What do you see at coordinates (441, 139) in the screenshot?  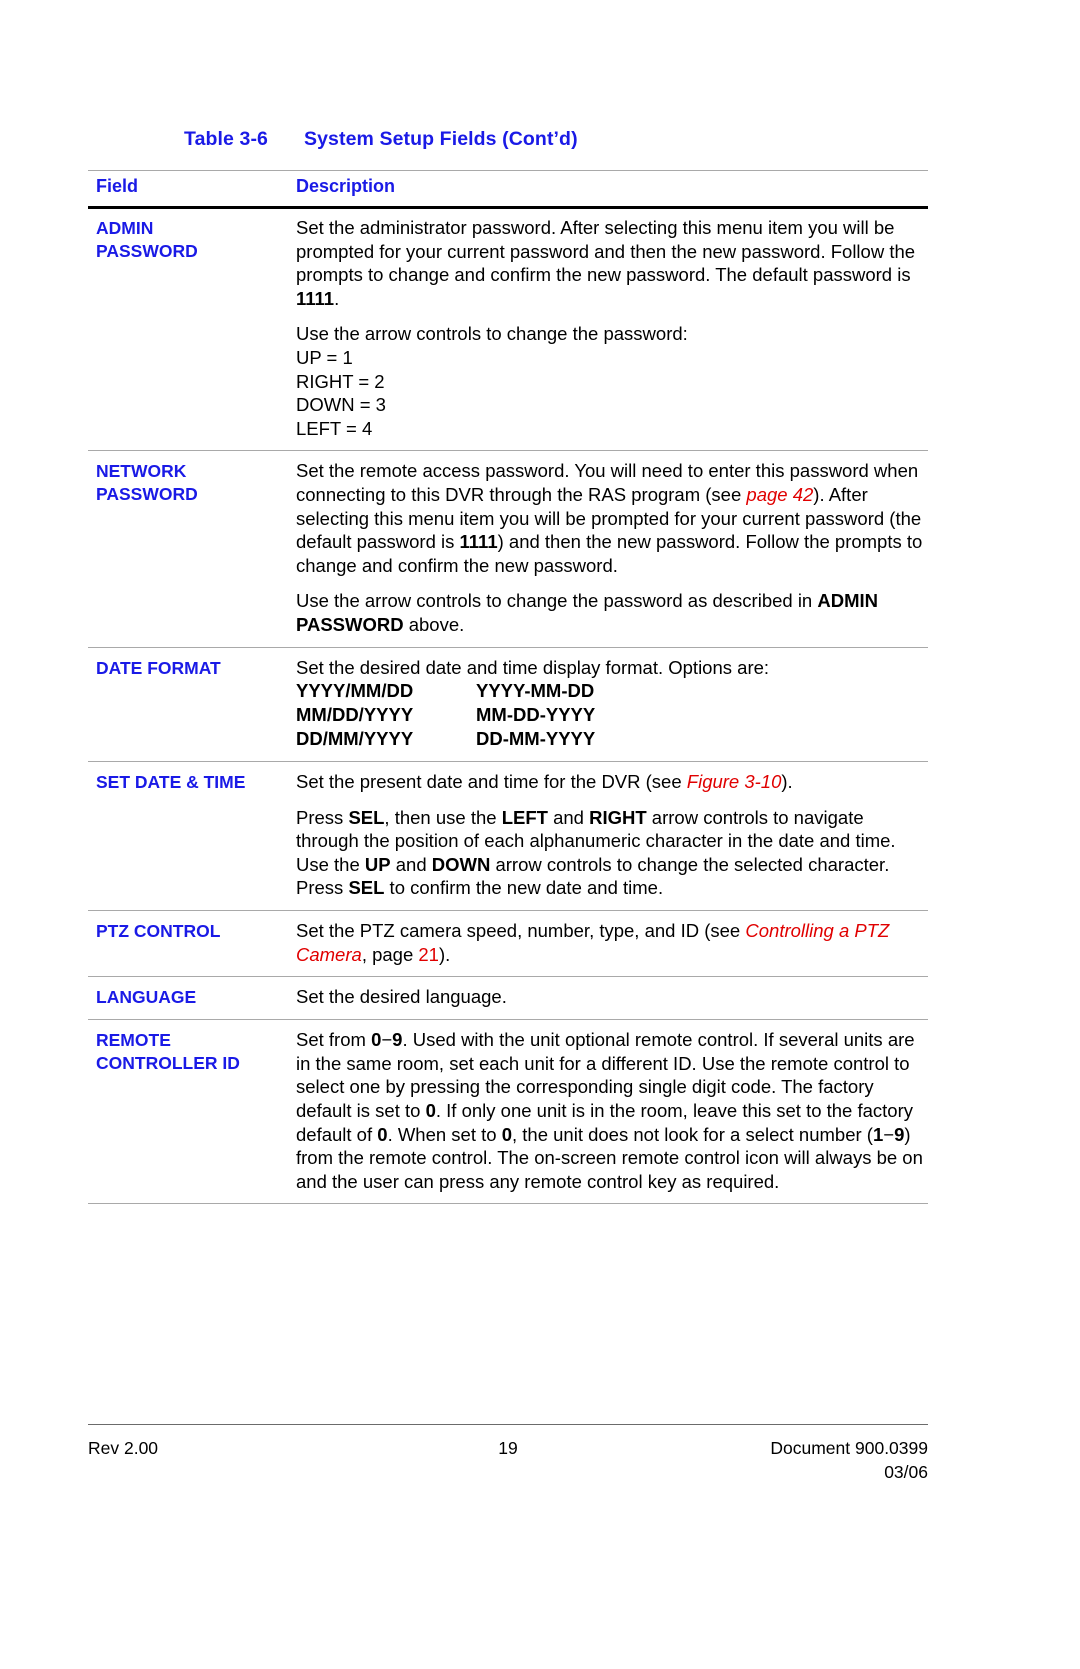 I see `table-caption-title: System Setup Fields (Cont’d)` at bounding box center [441, 139].